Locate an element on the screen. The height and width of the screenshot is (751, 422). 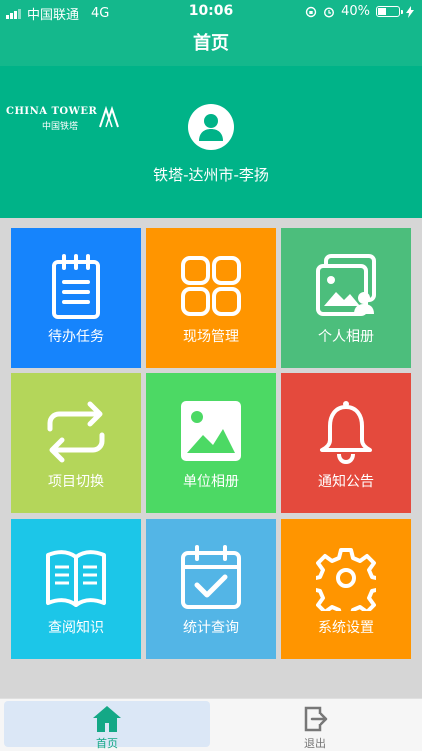
clipboard-icon is located at coordinates (76, 286).